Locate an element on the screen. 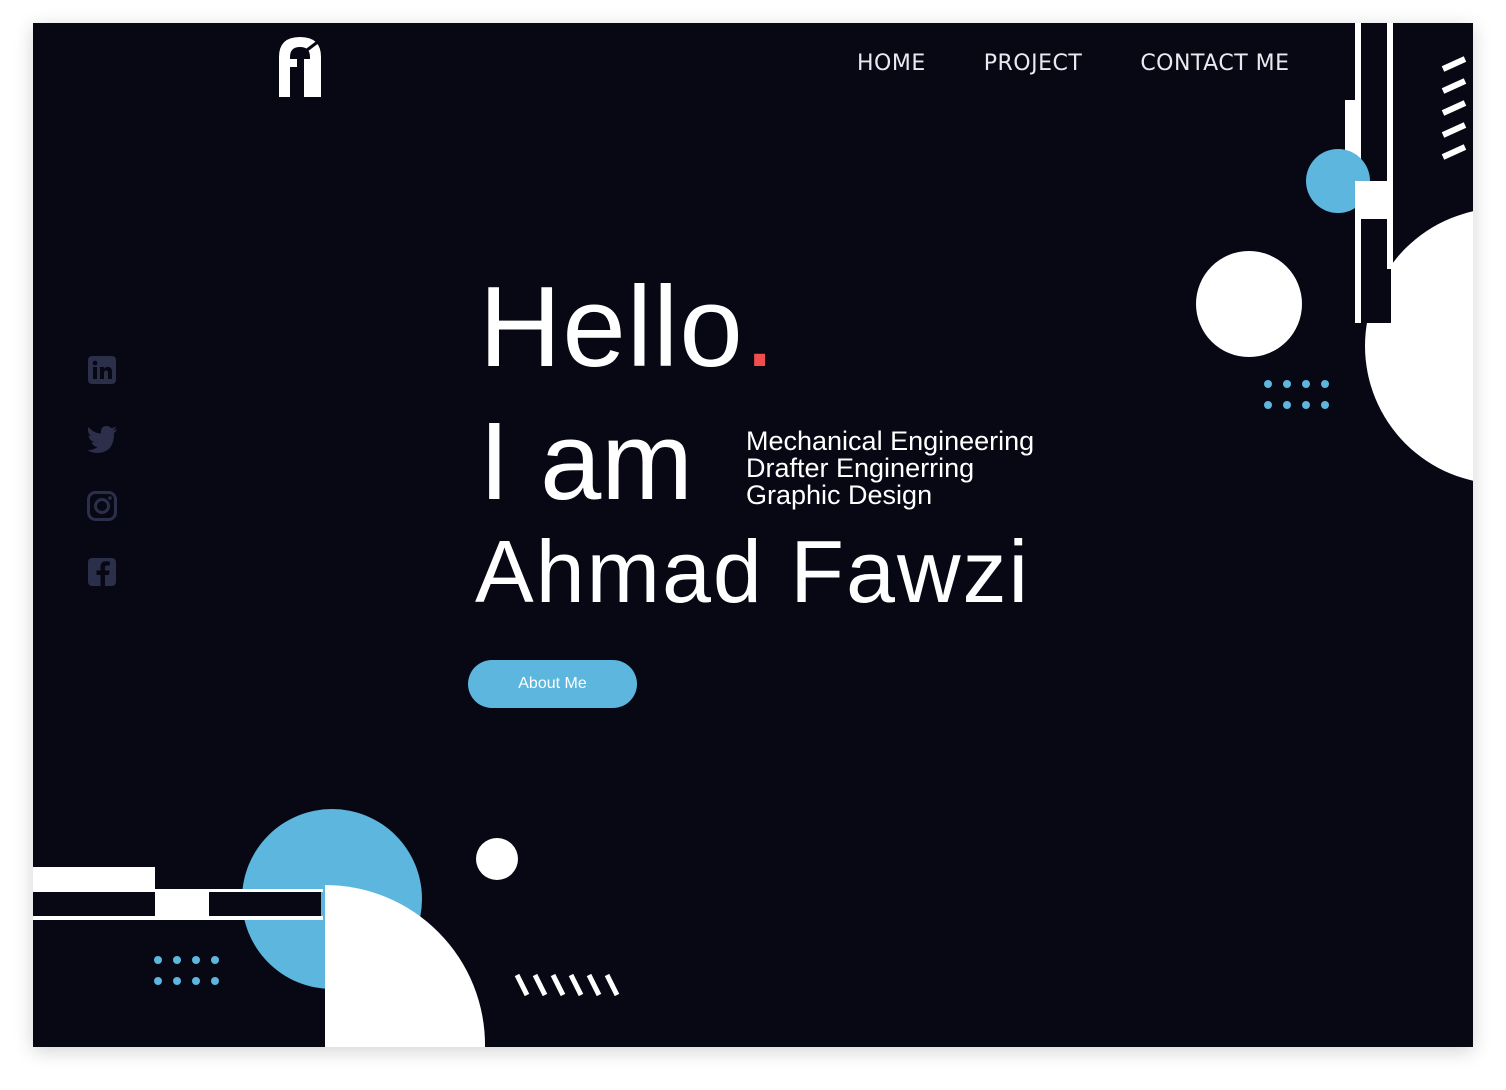 This screenshot has height=1090, width=1506. main-nav: HOME PROJECT CONTACT ME is located at coordinates (1102, 63).